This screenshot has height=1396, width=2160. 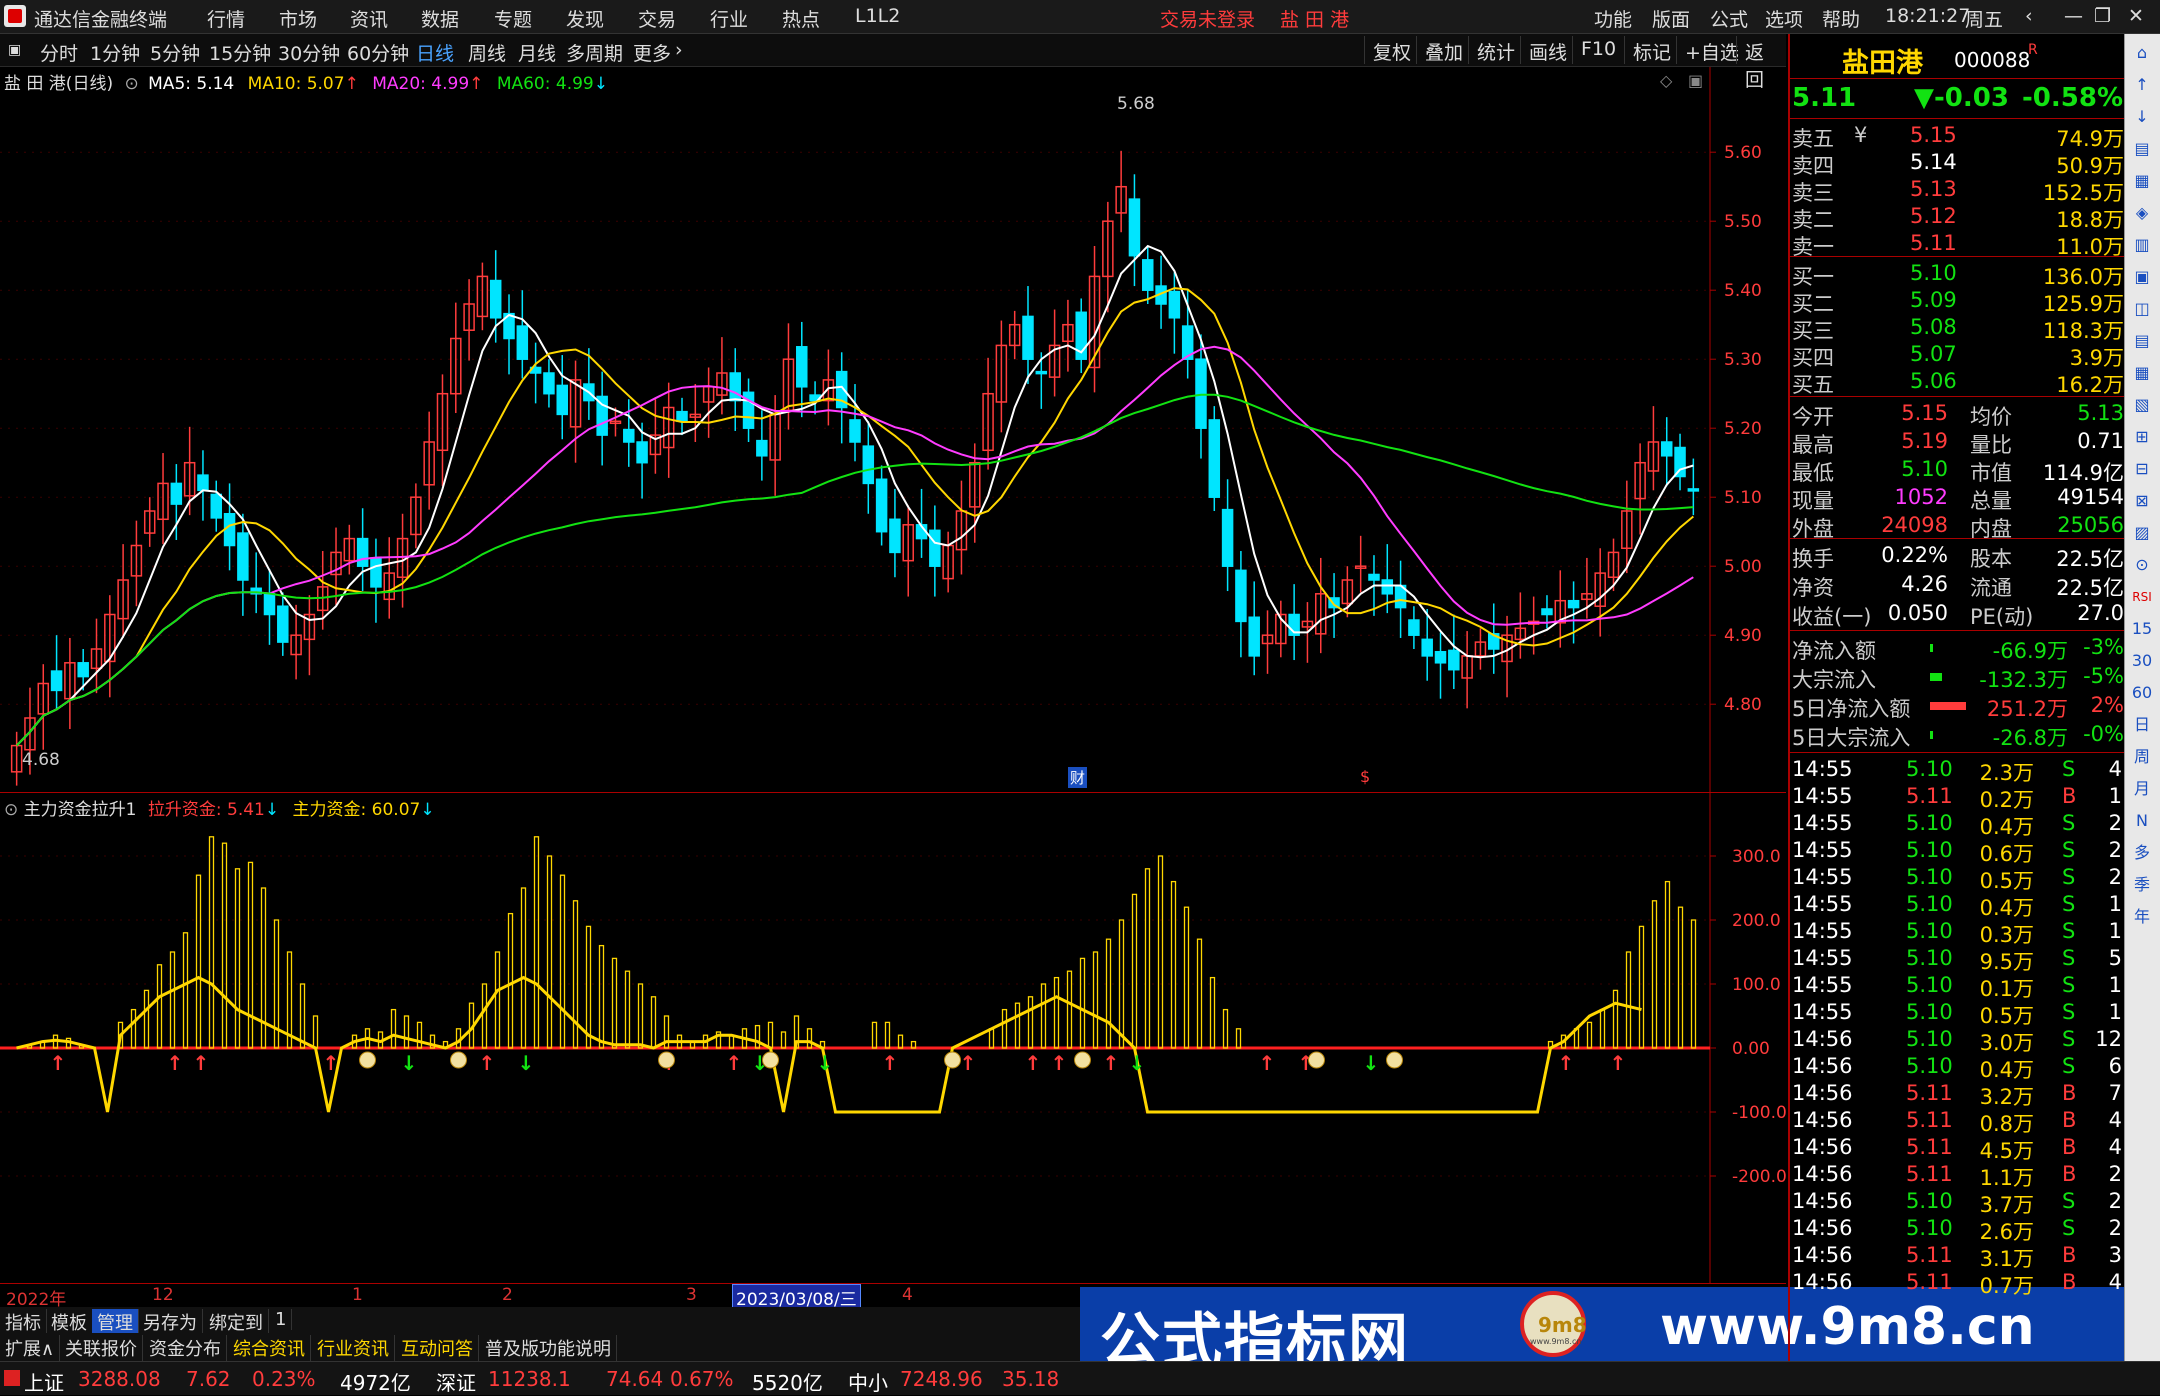 I want to click on clock-weekday: 周五, so click(x=1984, y=20).